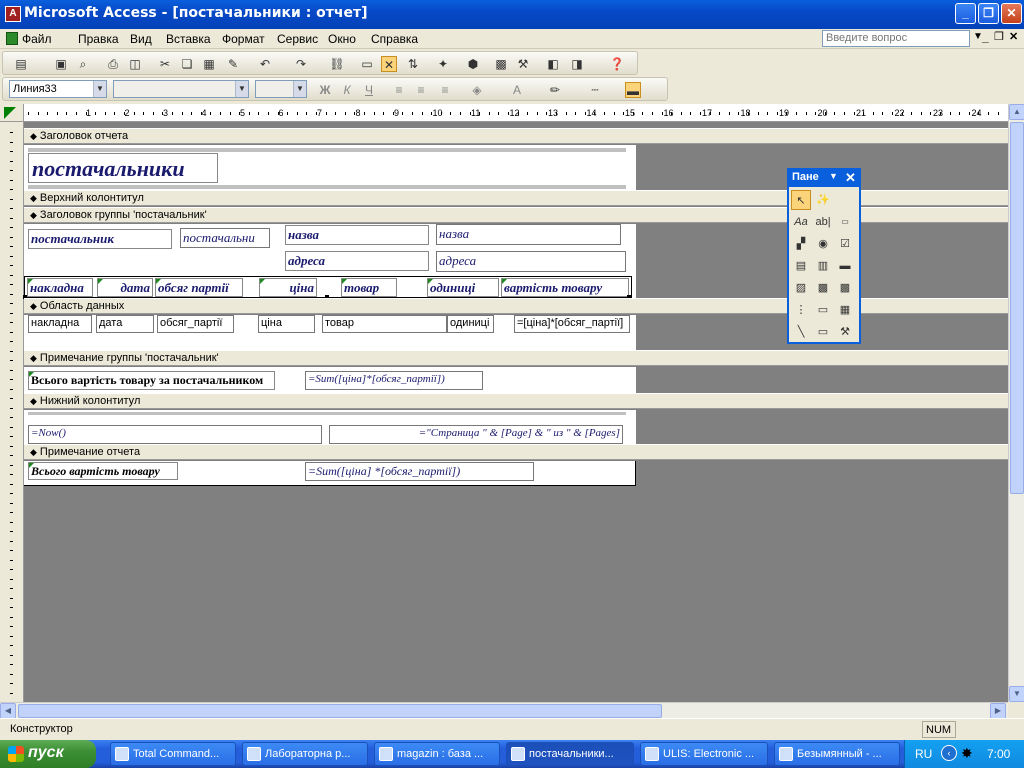  Describe the element at coordinates (850, 178) in the screenshot. I see `toolbox-close-icon: ✕` at that location.